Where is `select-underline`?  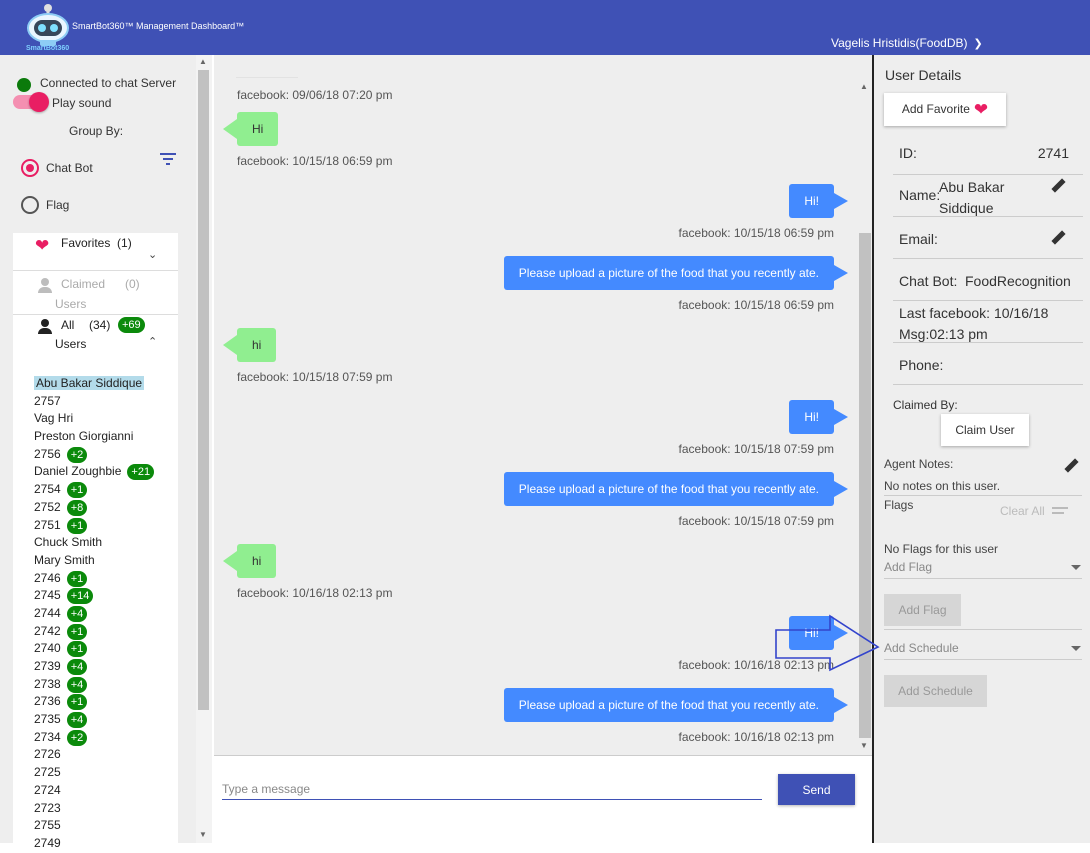 select-underline is located at coordinates (983, 578).